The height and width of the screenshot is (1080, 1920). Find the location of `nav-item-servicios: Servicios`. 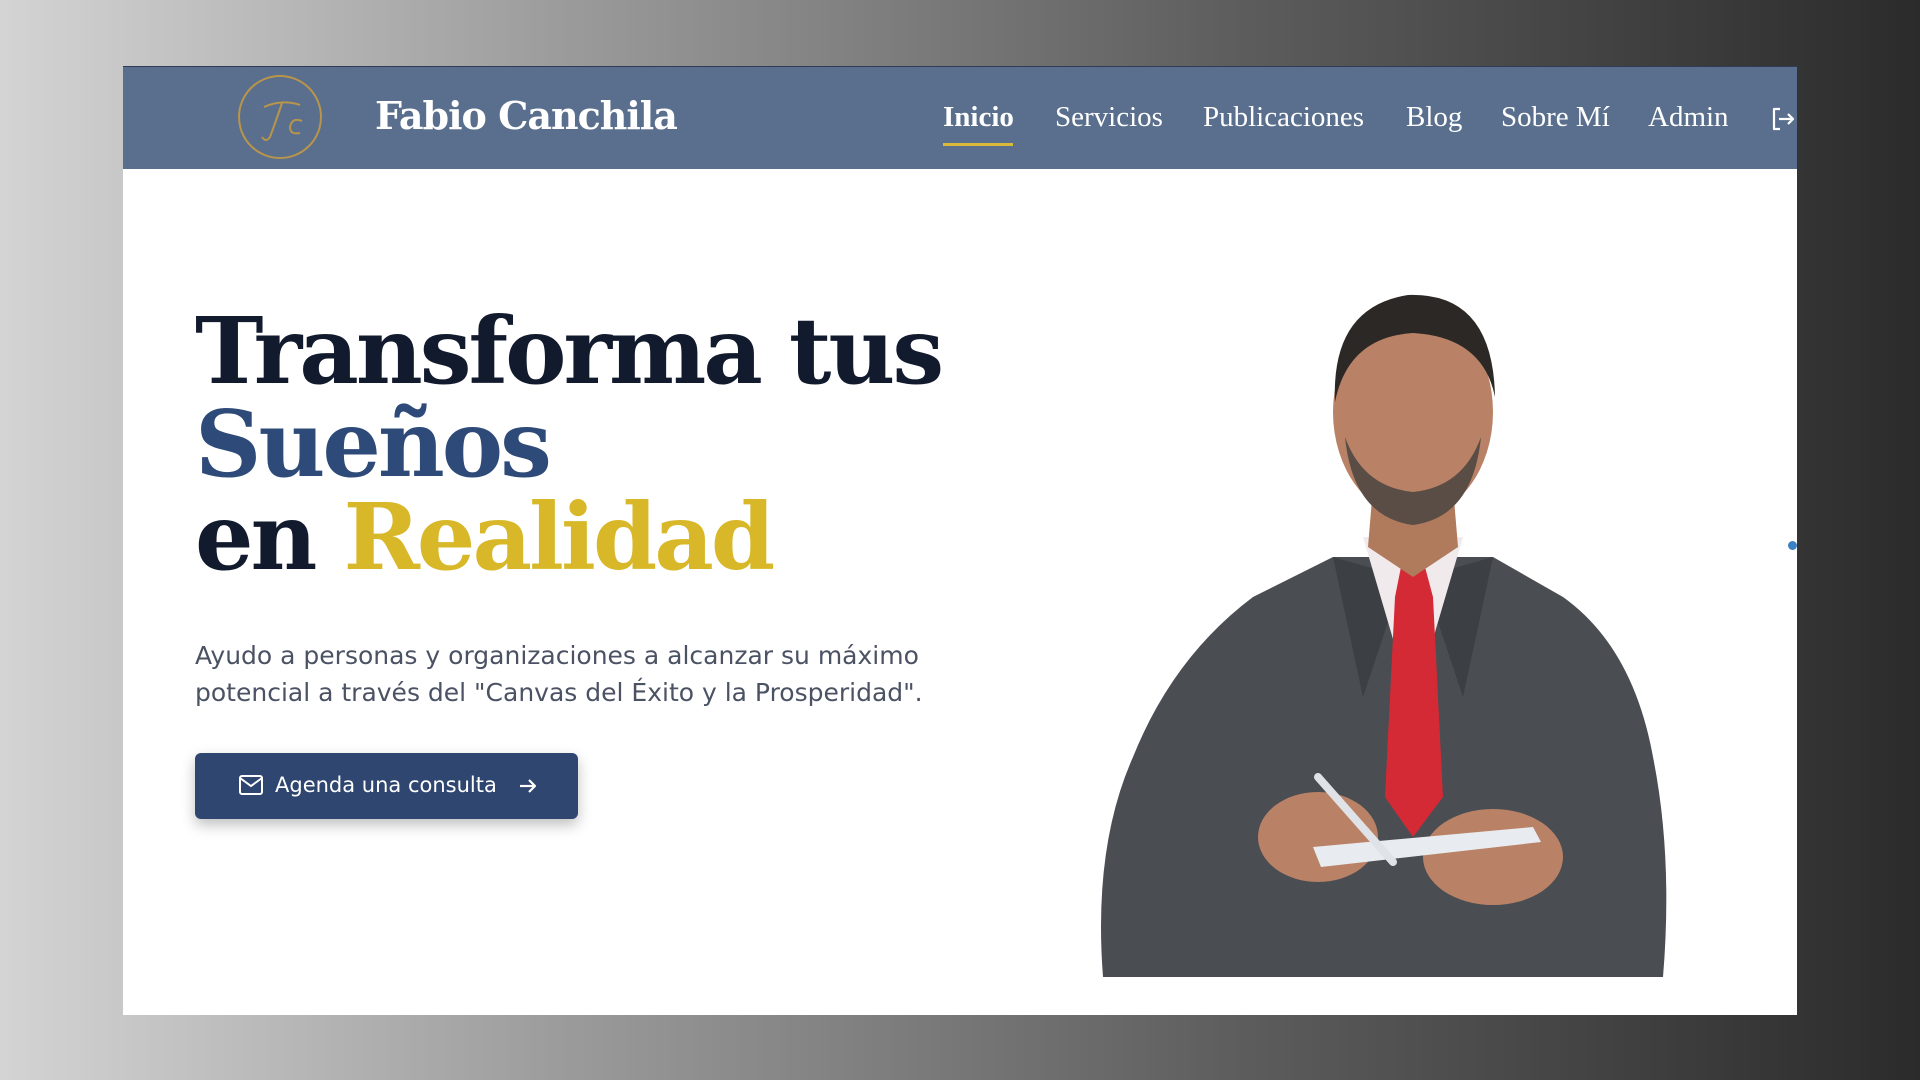

nav-item-servicios: Servicios is located at coordinates (1109, 117).